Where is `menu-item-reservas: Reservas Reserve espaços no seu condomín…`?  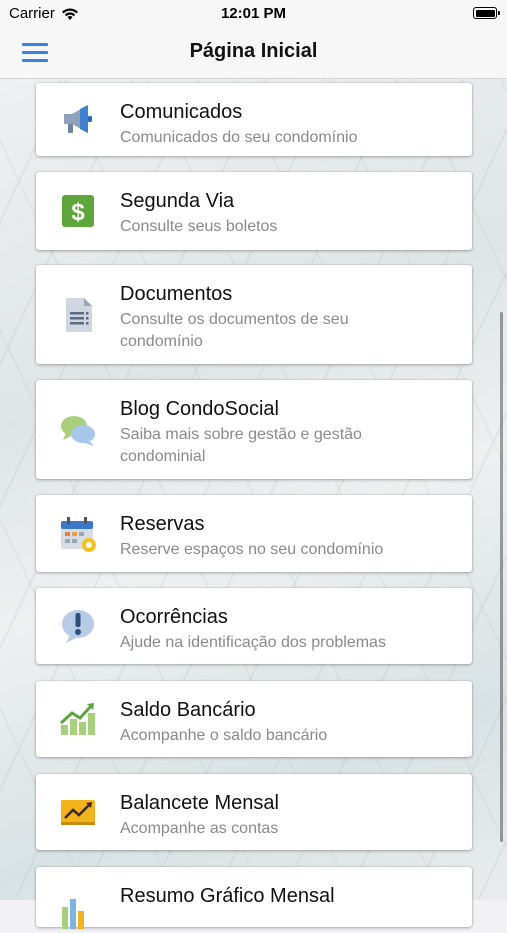 menu-item-reservas: Reservas Reserve espaços no seu condomín… is located at coordinates (254, 533).